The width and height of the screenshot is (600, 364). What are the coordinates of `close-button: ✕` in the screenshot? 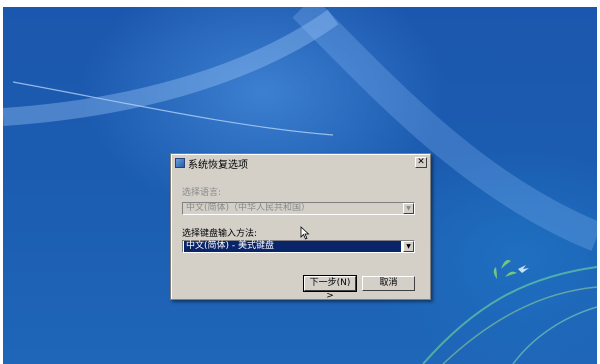 It's located at (421, 162).